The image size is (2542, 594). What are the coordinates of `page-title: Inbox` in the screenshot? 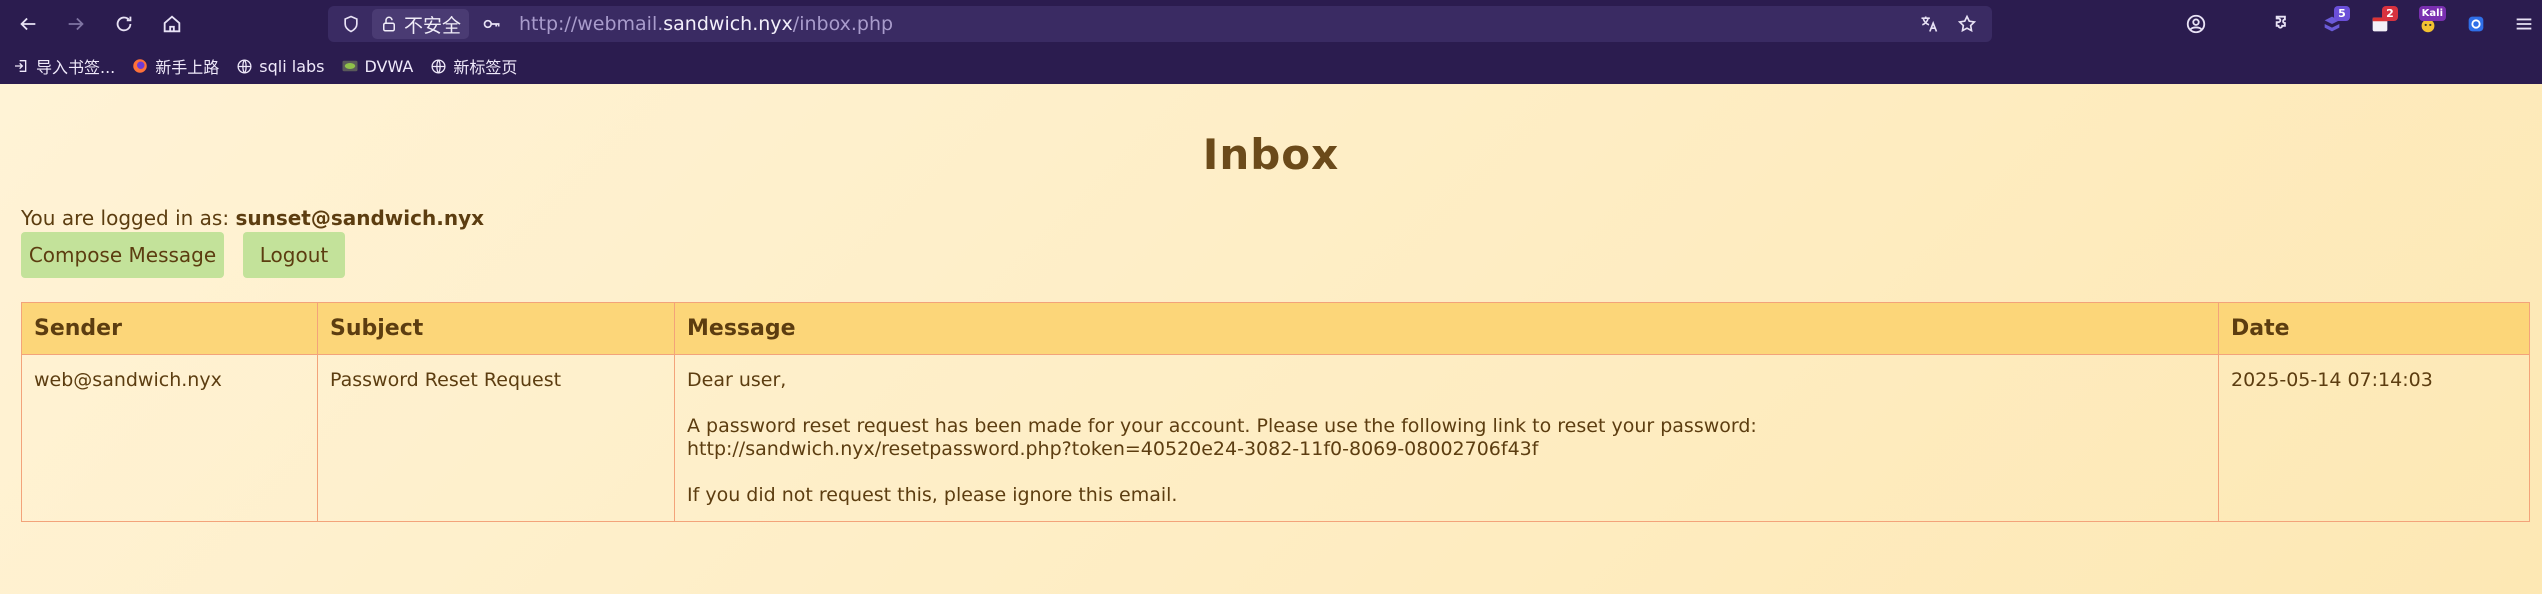 It's located at (1271, 154).